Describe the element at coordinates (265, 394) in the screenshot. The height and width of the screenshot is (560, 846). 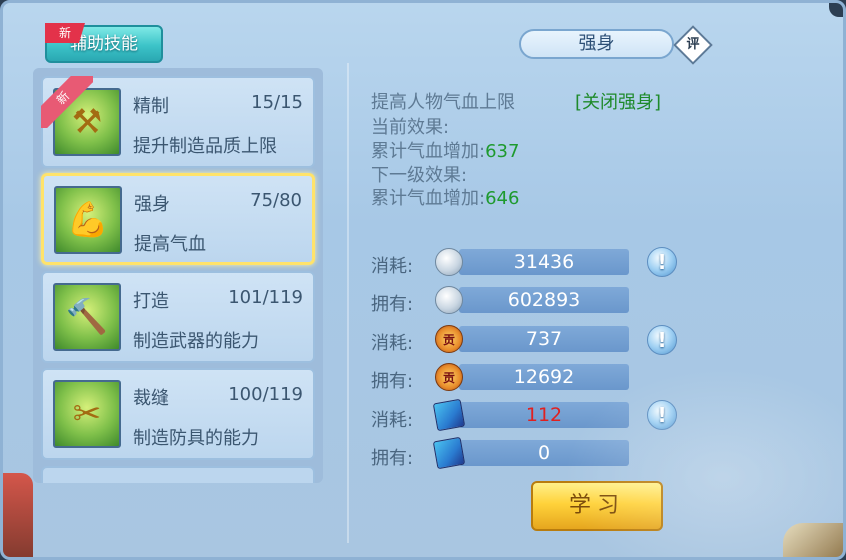
I see `skill-level: 100/119` at that location.